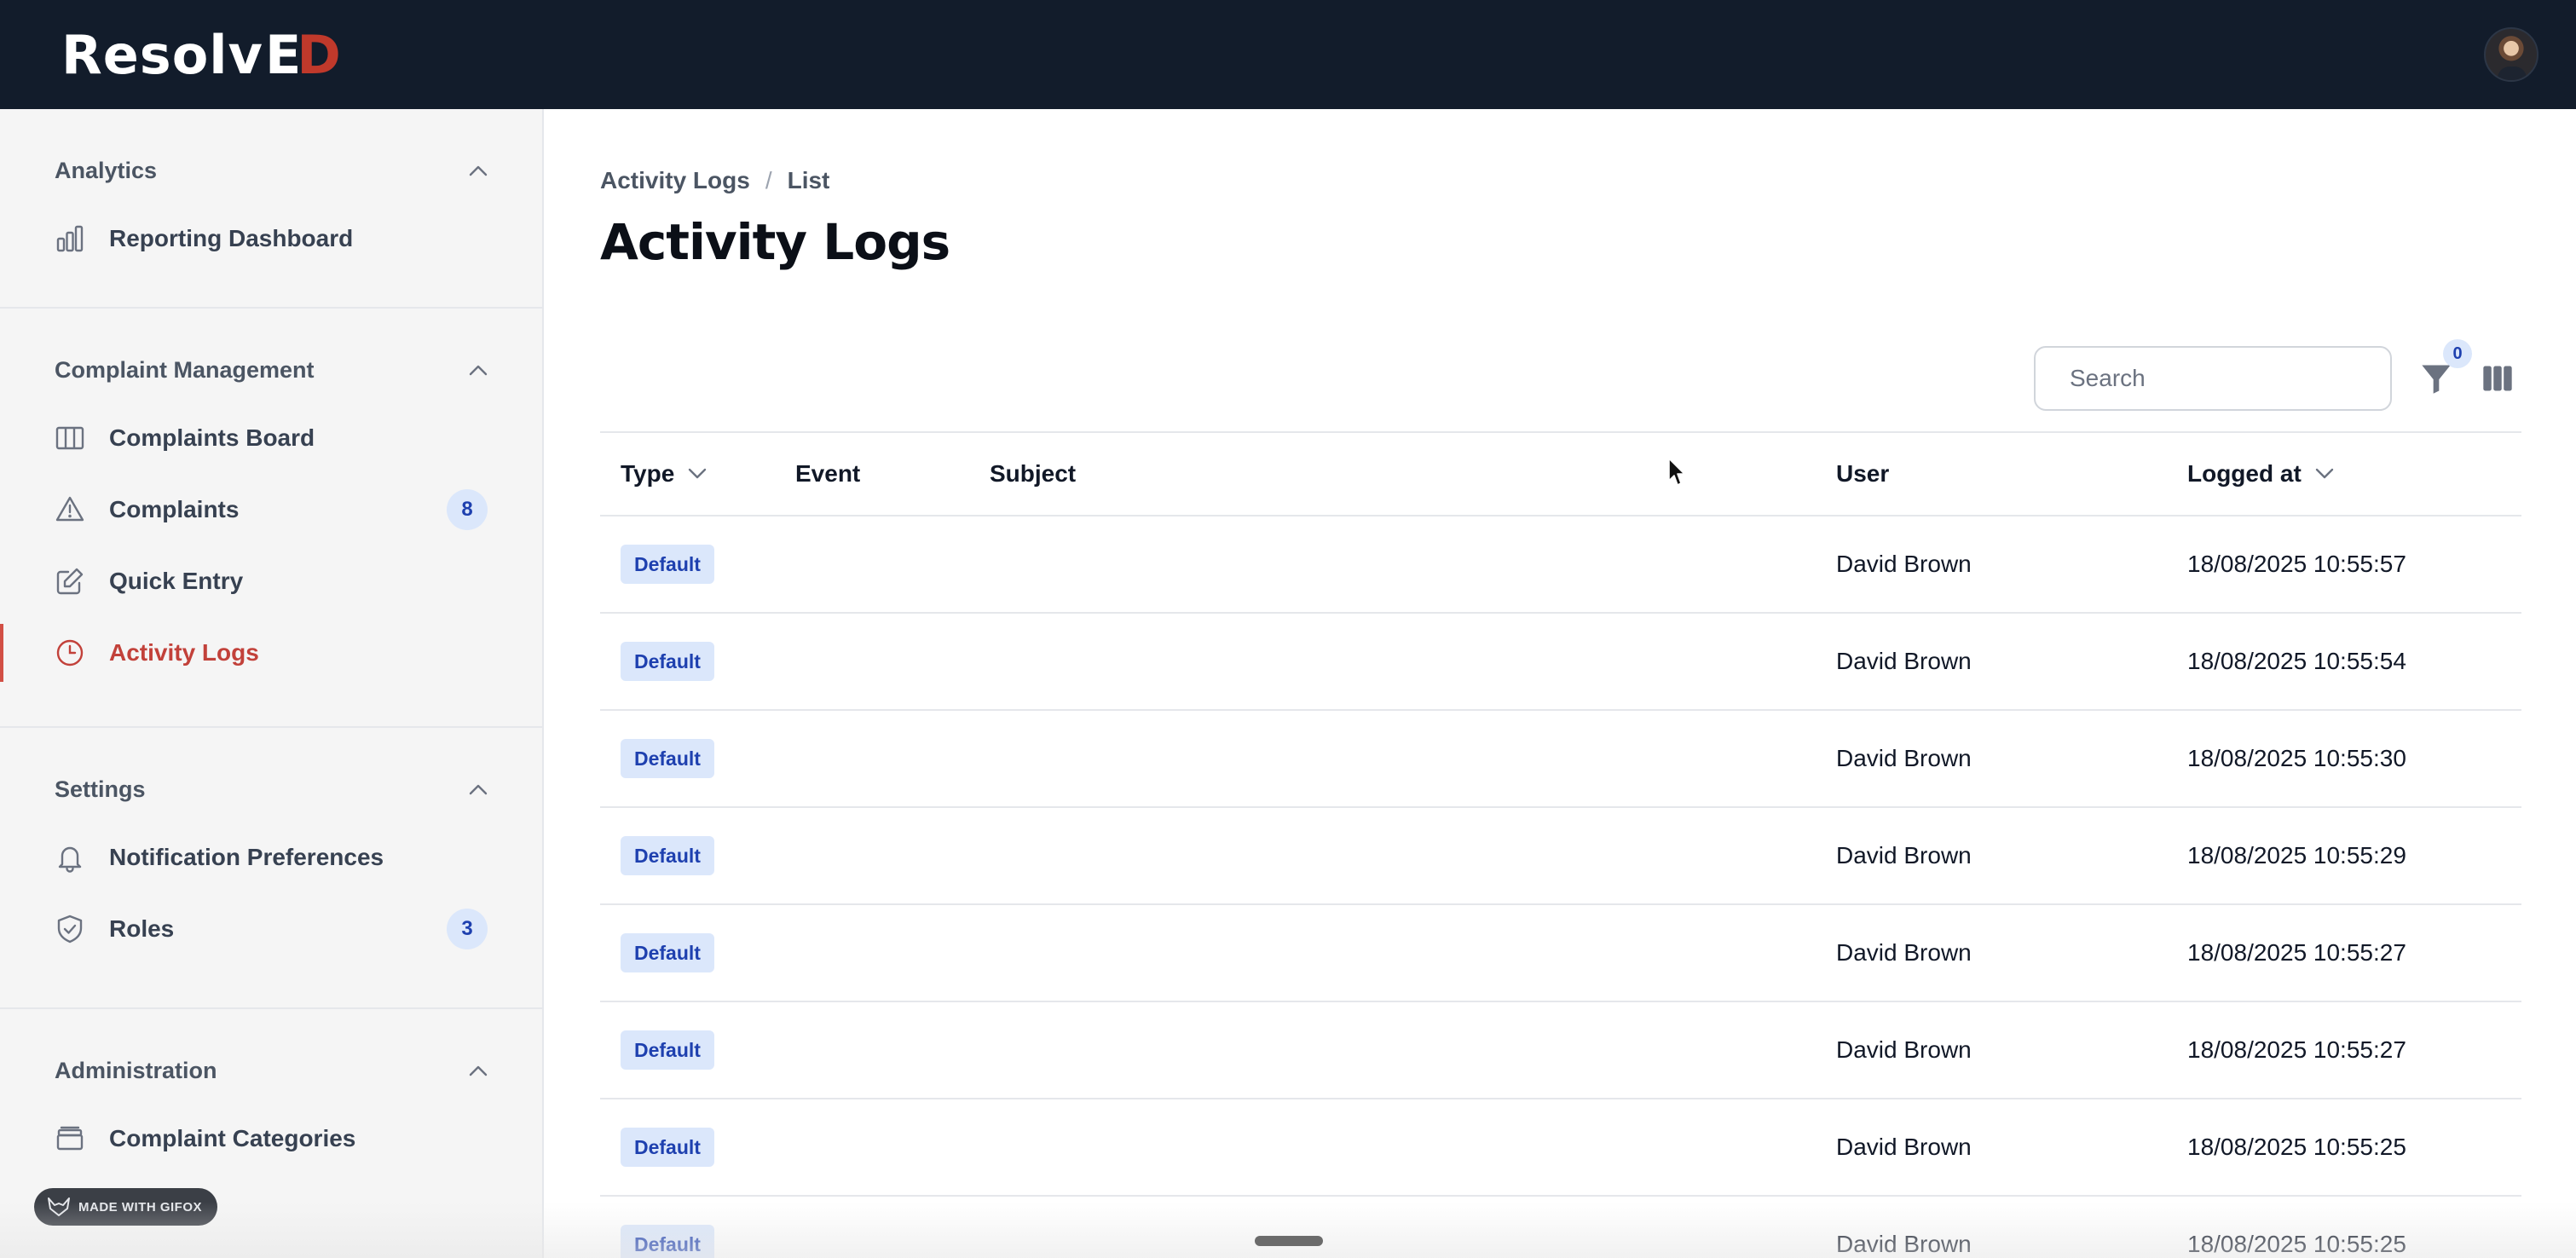  I want to click on group-header-complaint-management: Complaint Management, so click(271, 370).